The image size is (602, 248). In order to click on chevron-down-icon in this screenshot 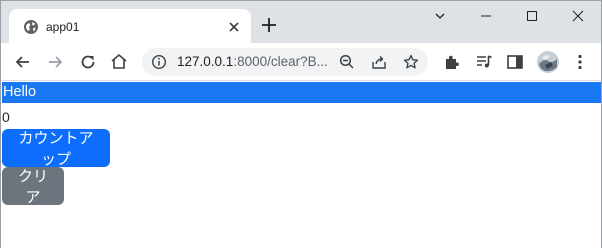, I will do `click(440, 16)`.